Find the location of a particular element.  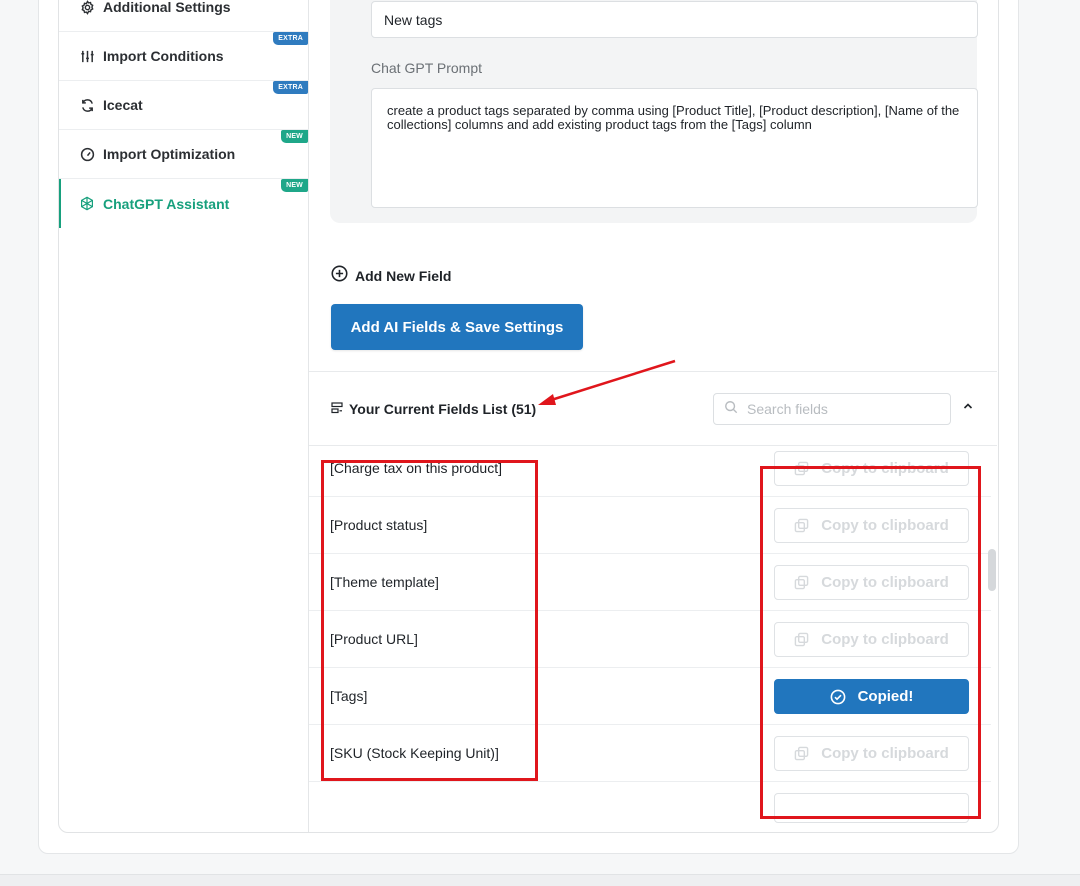

sidebar-item-chatgpt-assistant: ChatGPT Assistant NEW is located at coordinates (184, 203).